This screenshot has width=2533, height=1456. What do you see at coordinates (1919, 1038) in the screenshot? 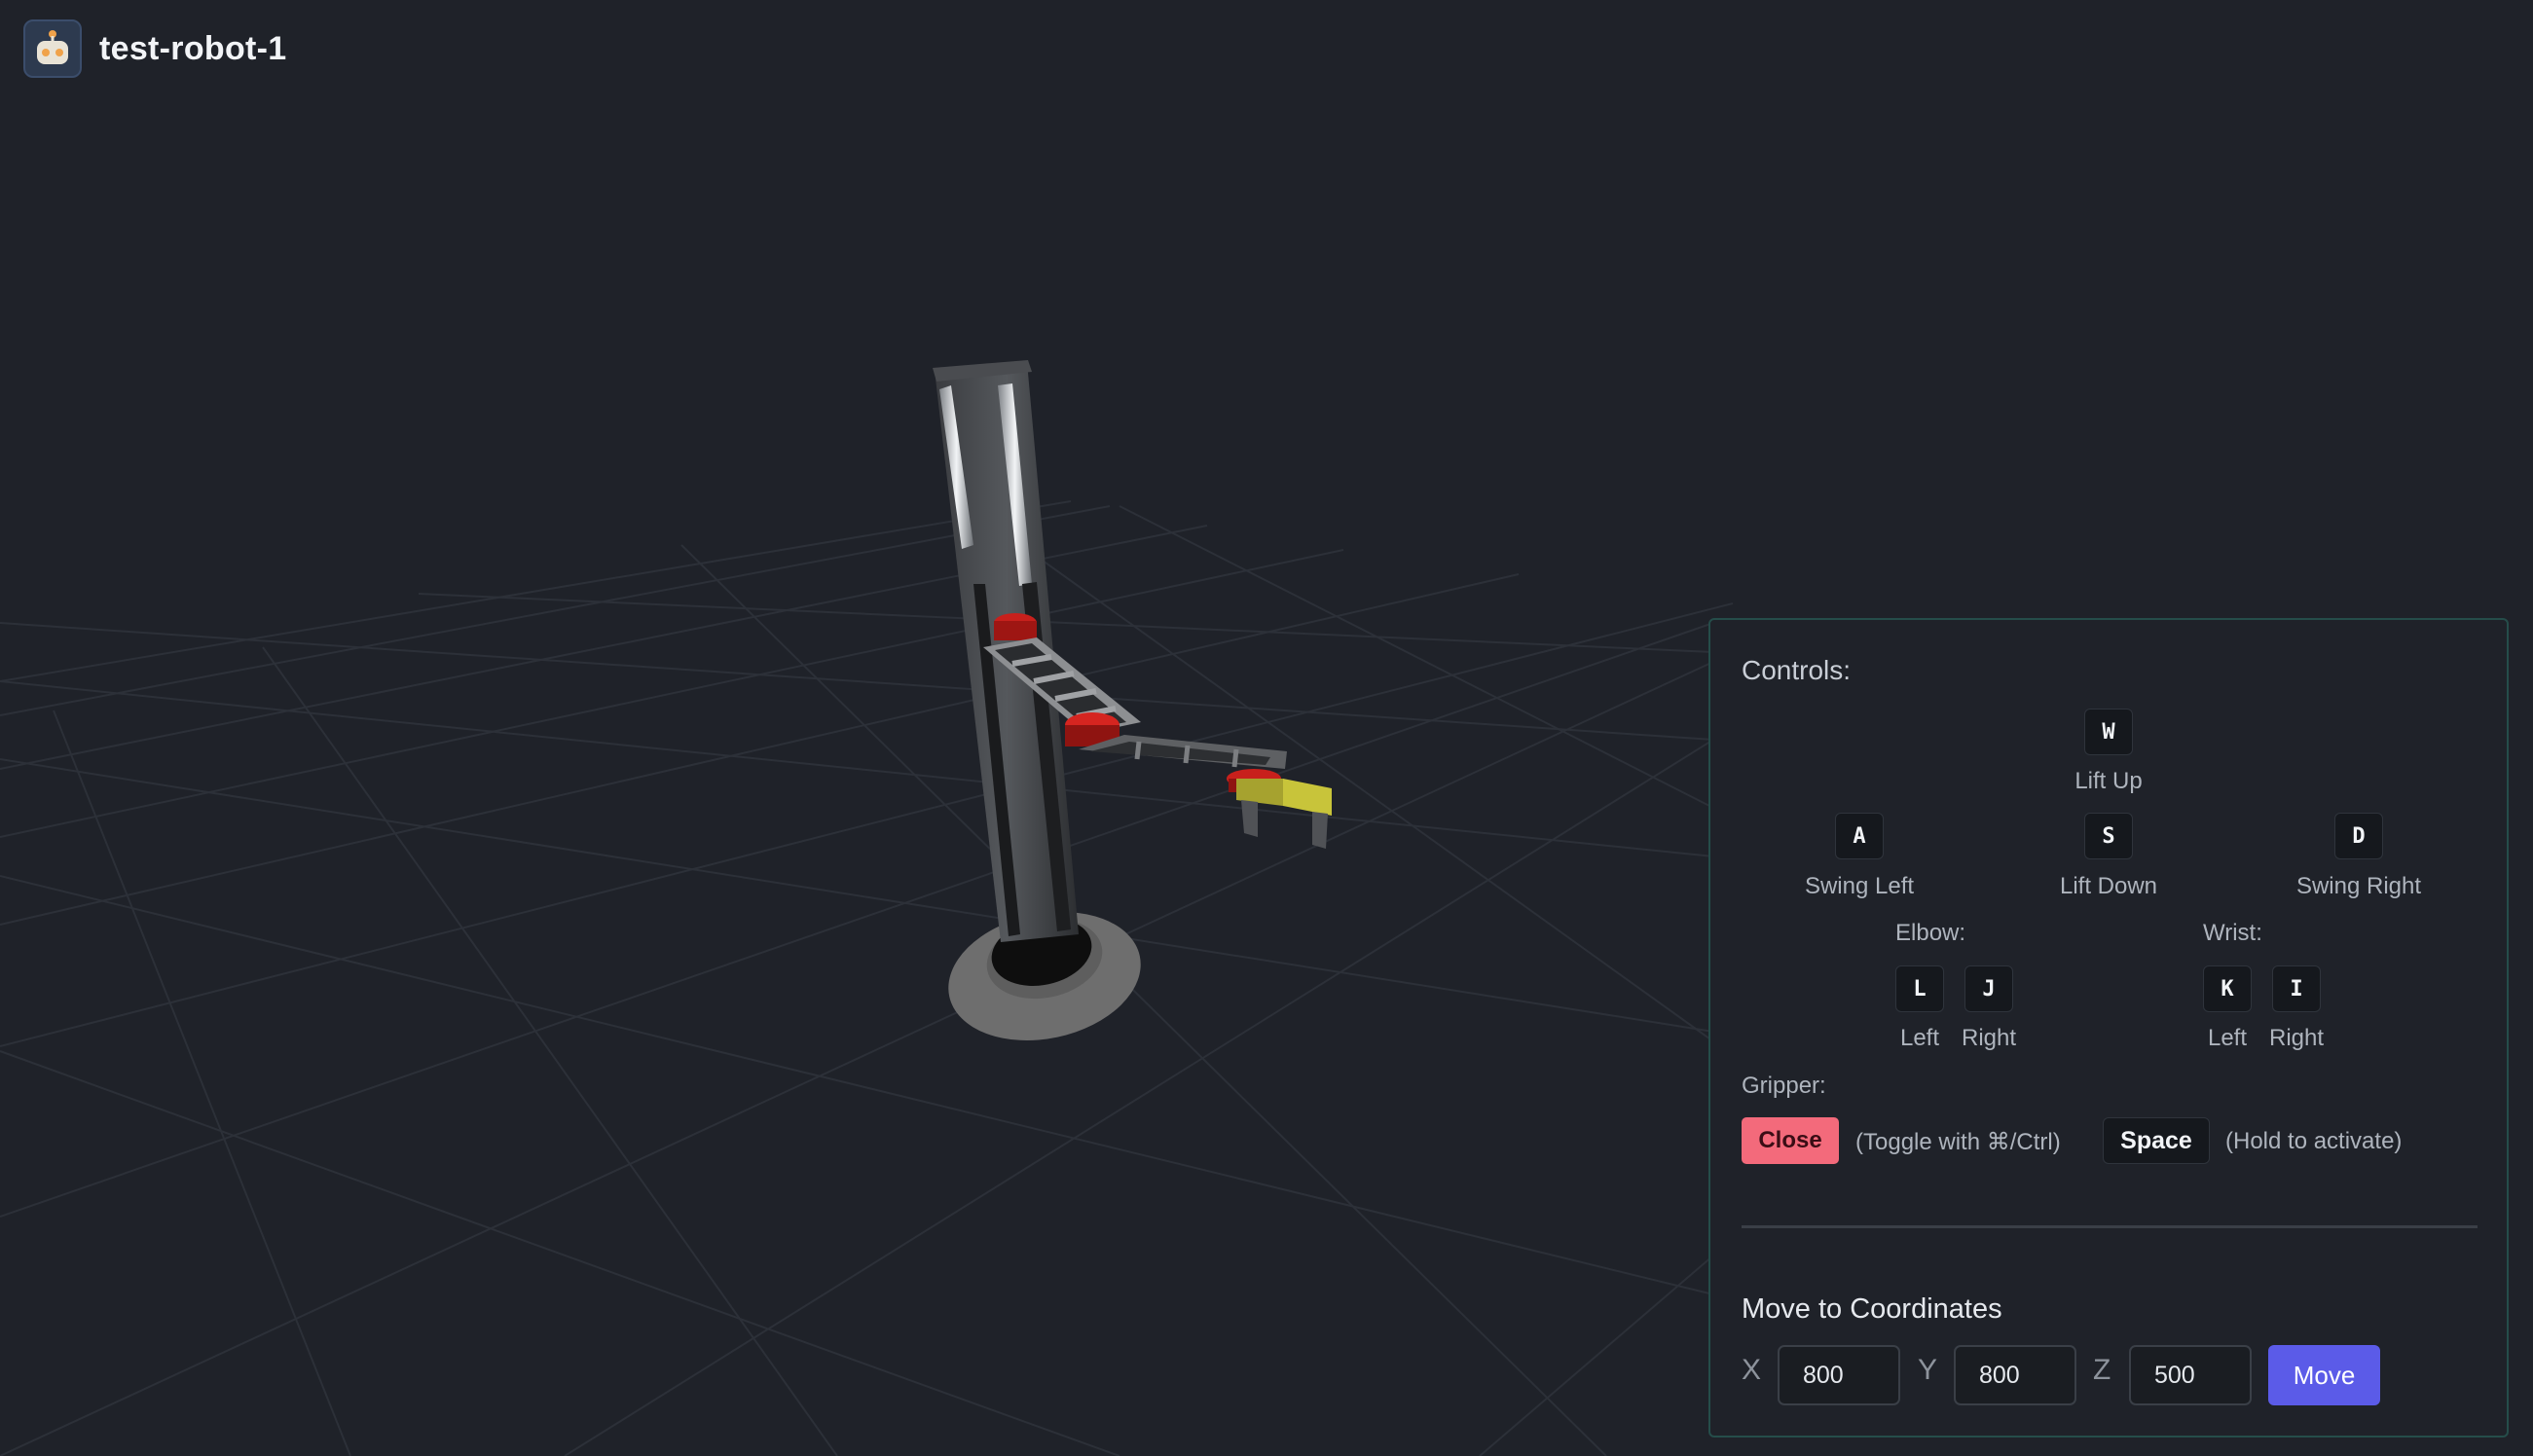
I see `elbow-left-label: Left` at bounding box center [1919, 1038].